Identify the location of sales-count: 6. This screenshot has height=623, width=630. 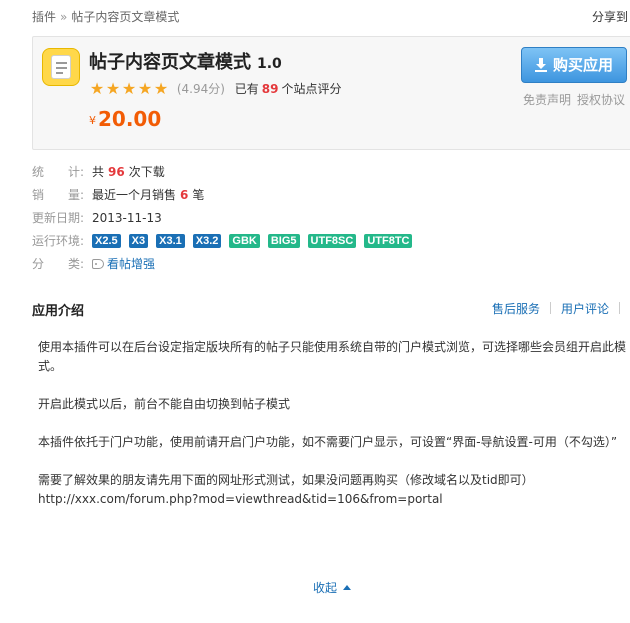
(184, 195).